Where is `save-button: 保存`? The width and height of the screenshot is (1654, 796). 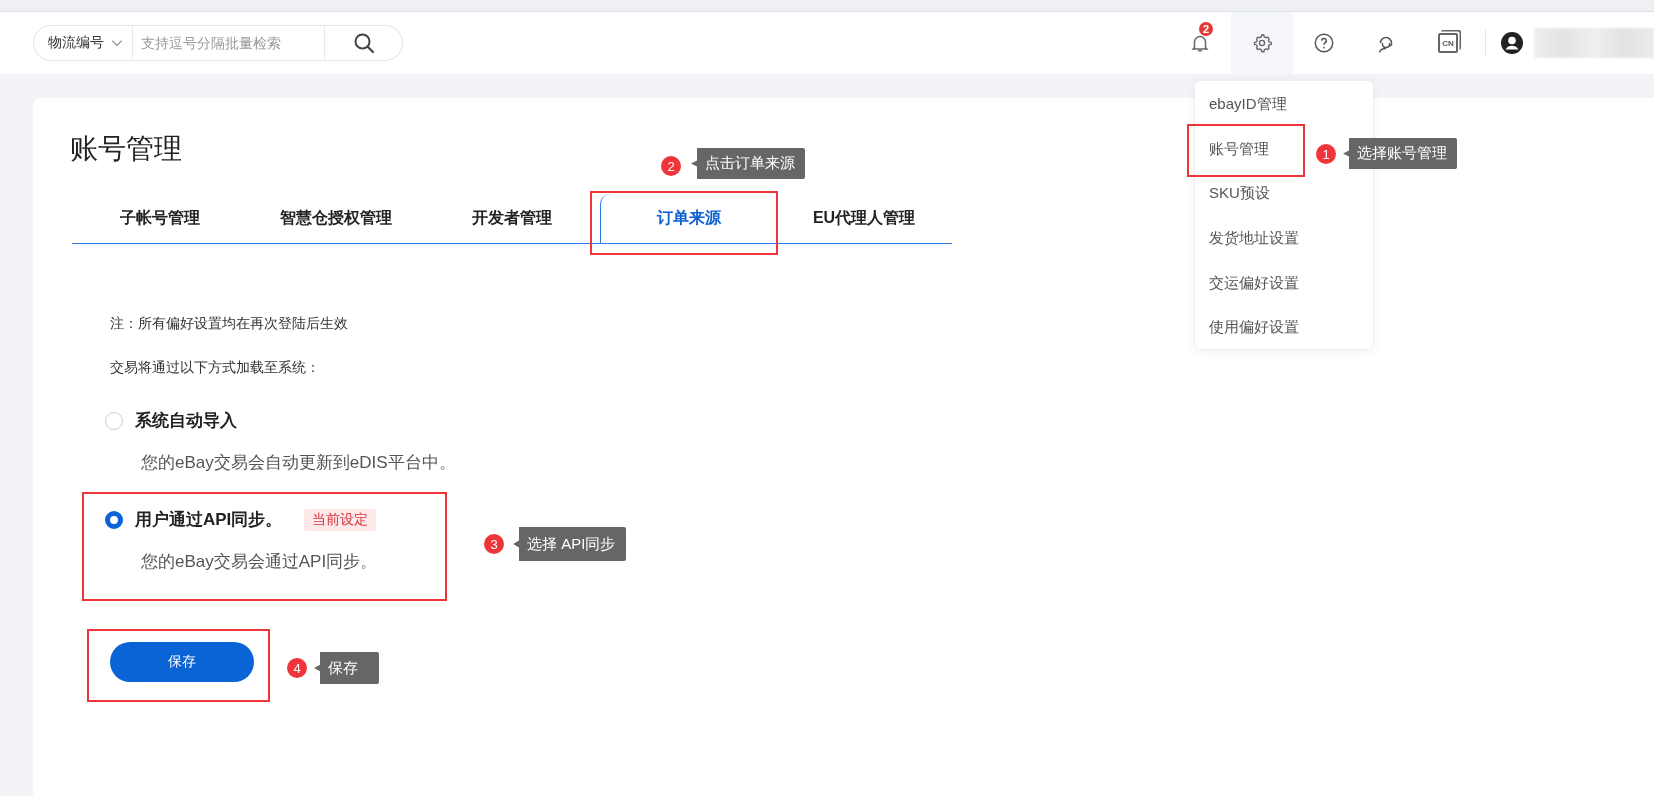
save-button: 保存 is located at coordinates (182, 662).